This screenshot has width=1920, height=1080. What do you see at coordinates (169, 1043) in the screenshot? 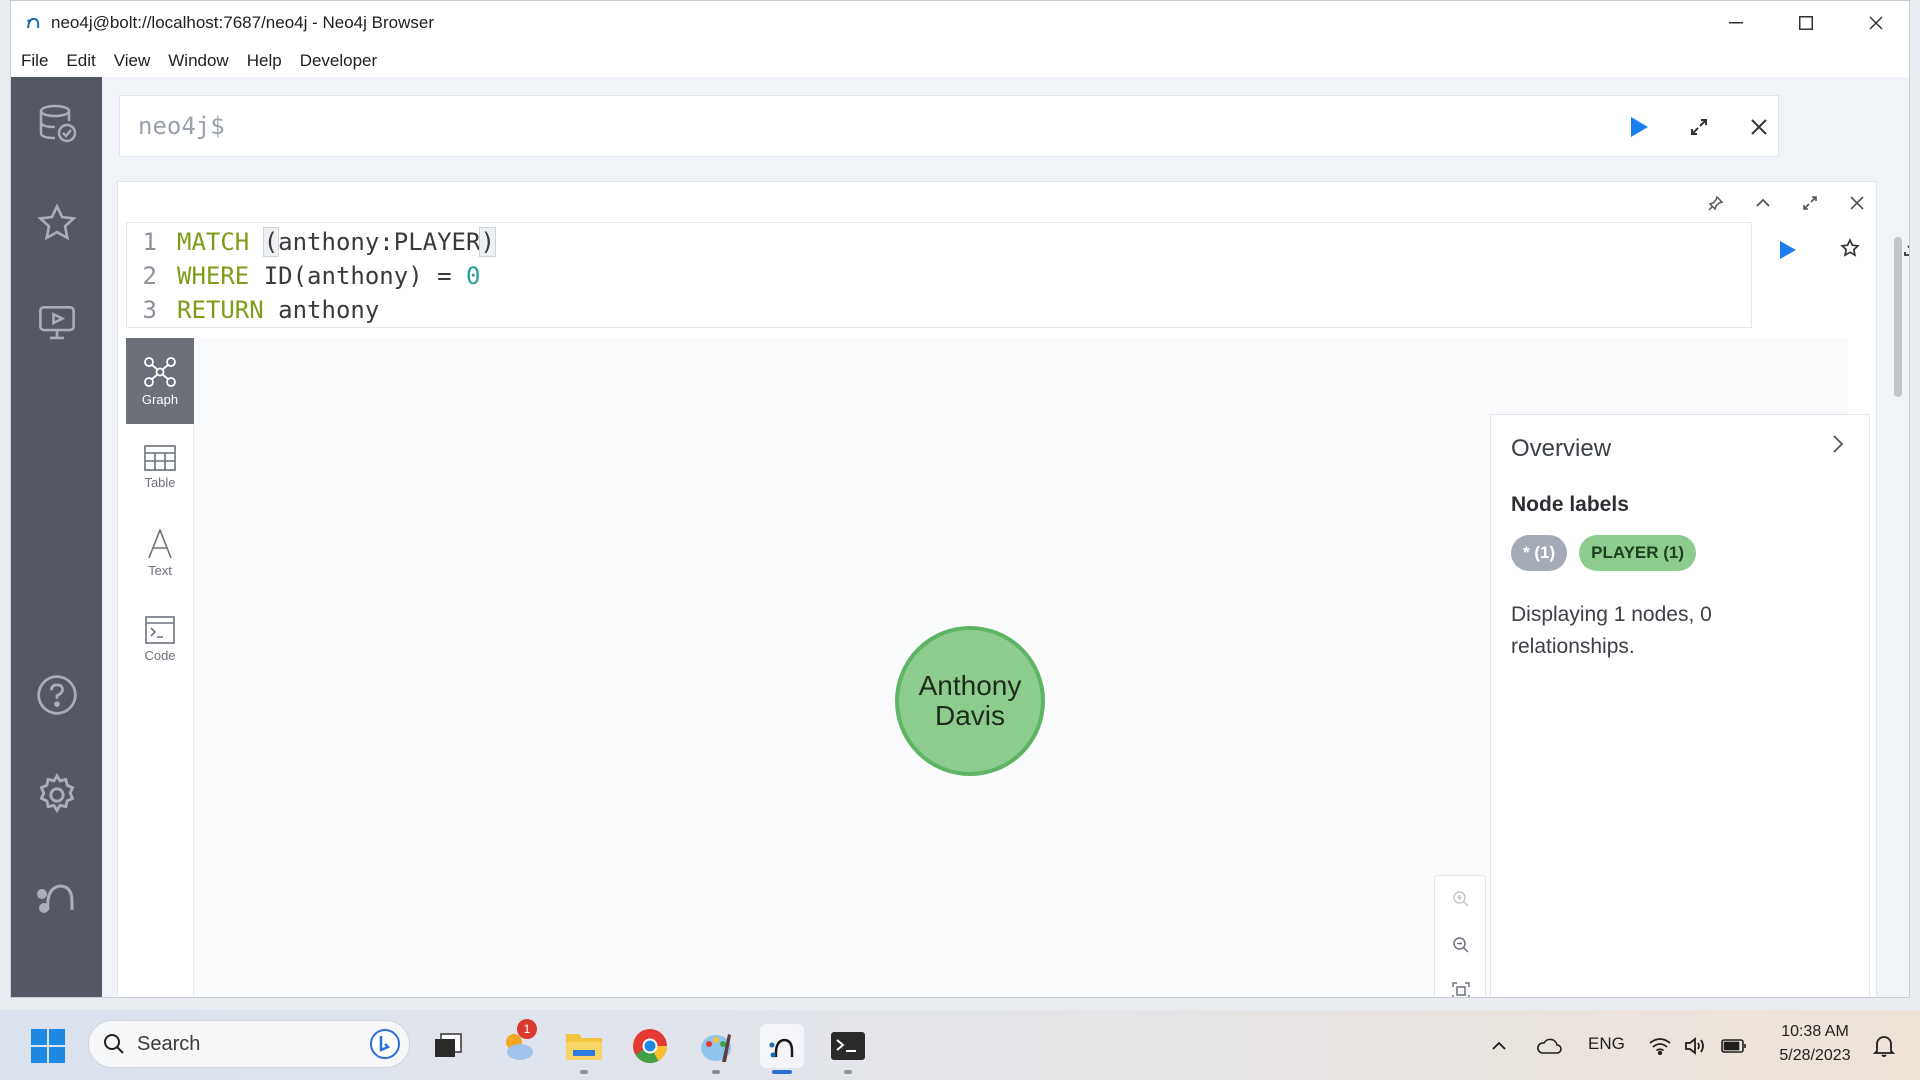
I see `search-label: Search` at bounding box center [169, 1043].